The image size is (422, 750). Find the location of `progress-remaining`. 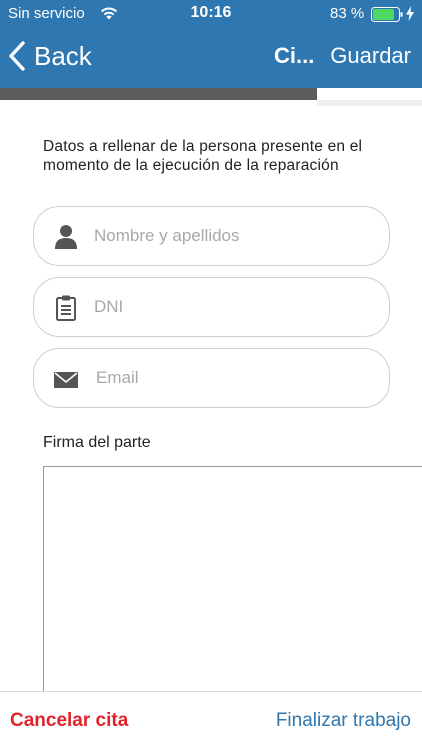

progress-remaining is located at coordinates (369, 103).